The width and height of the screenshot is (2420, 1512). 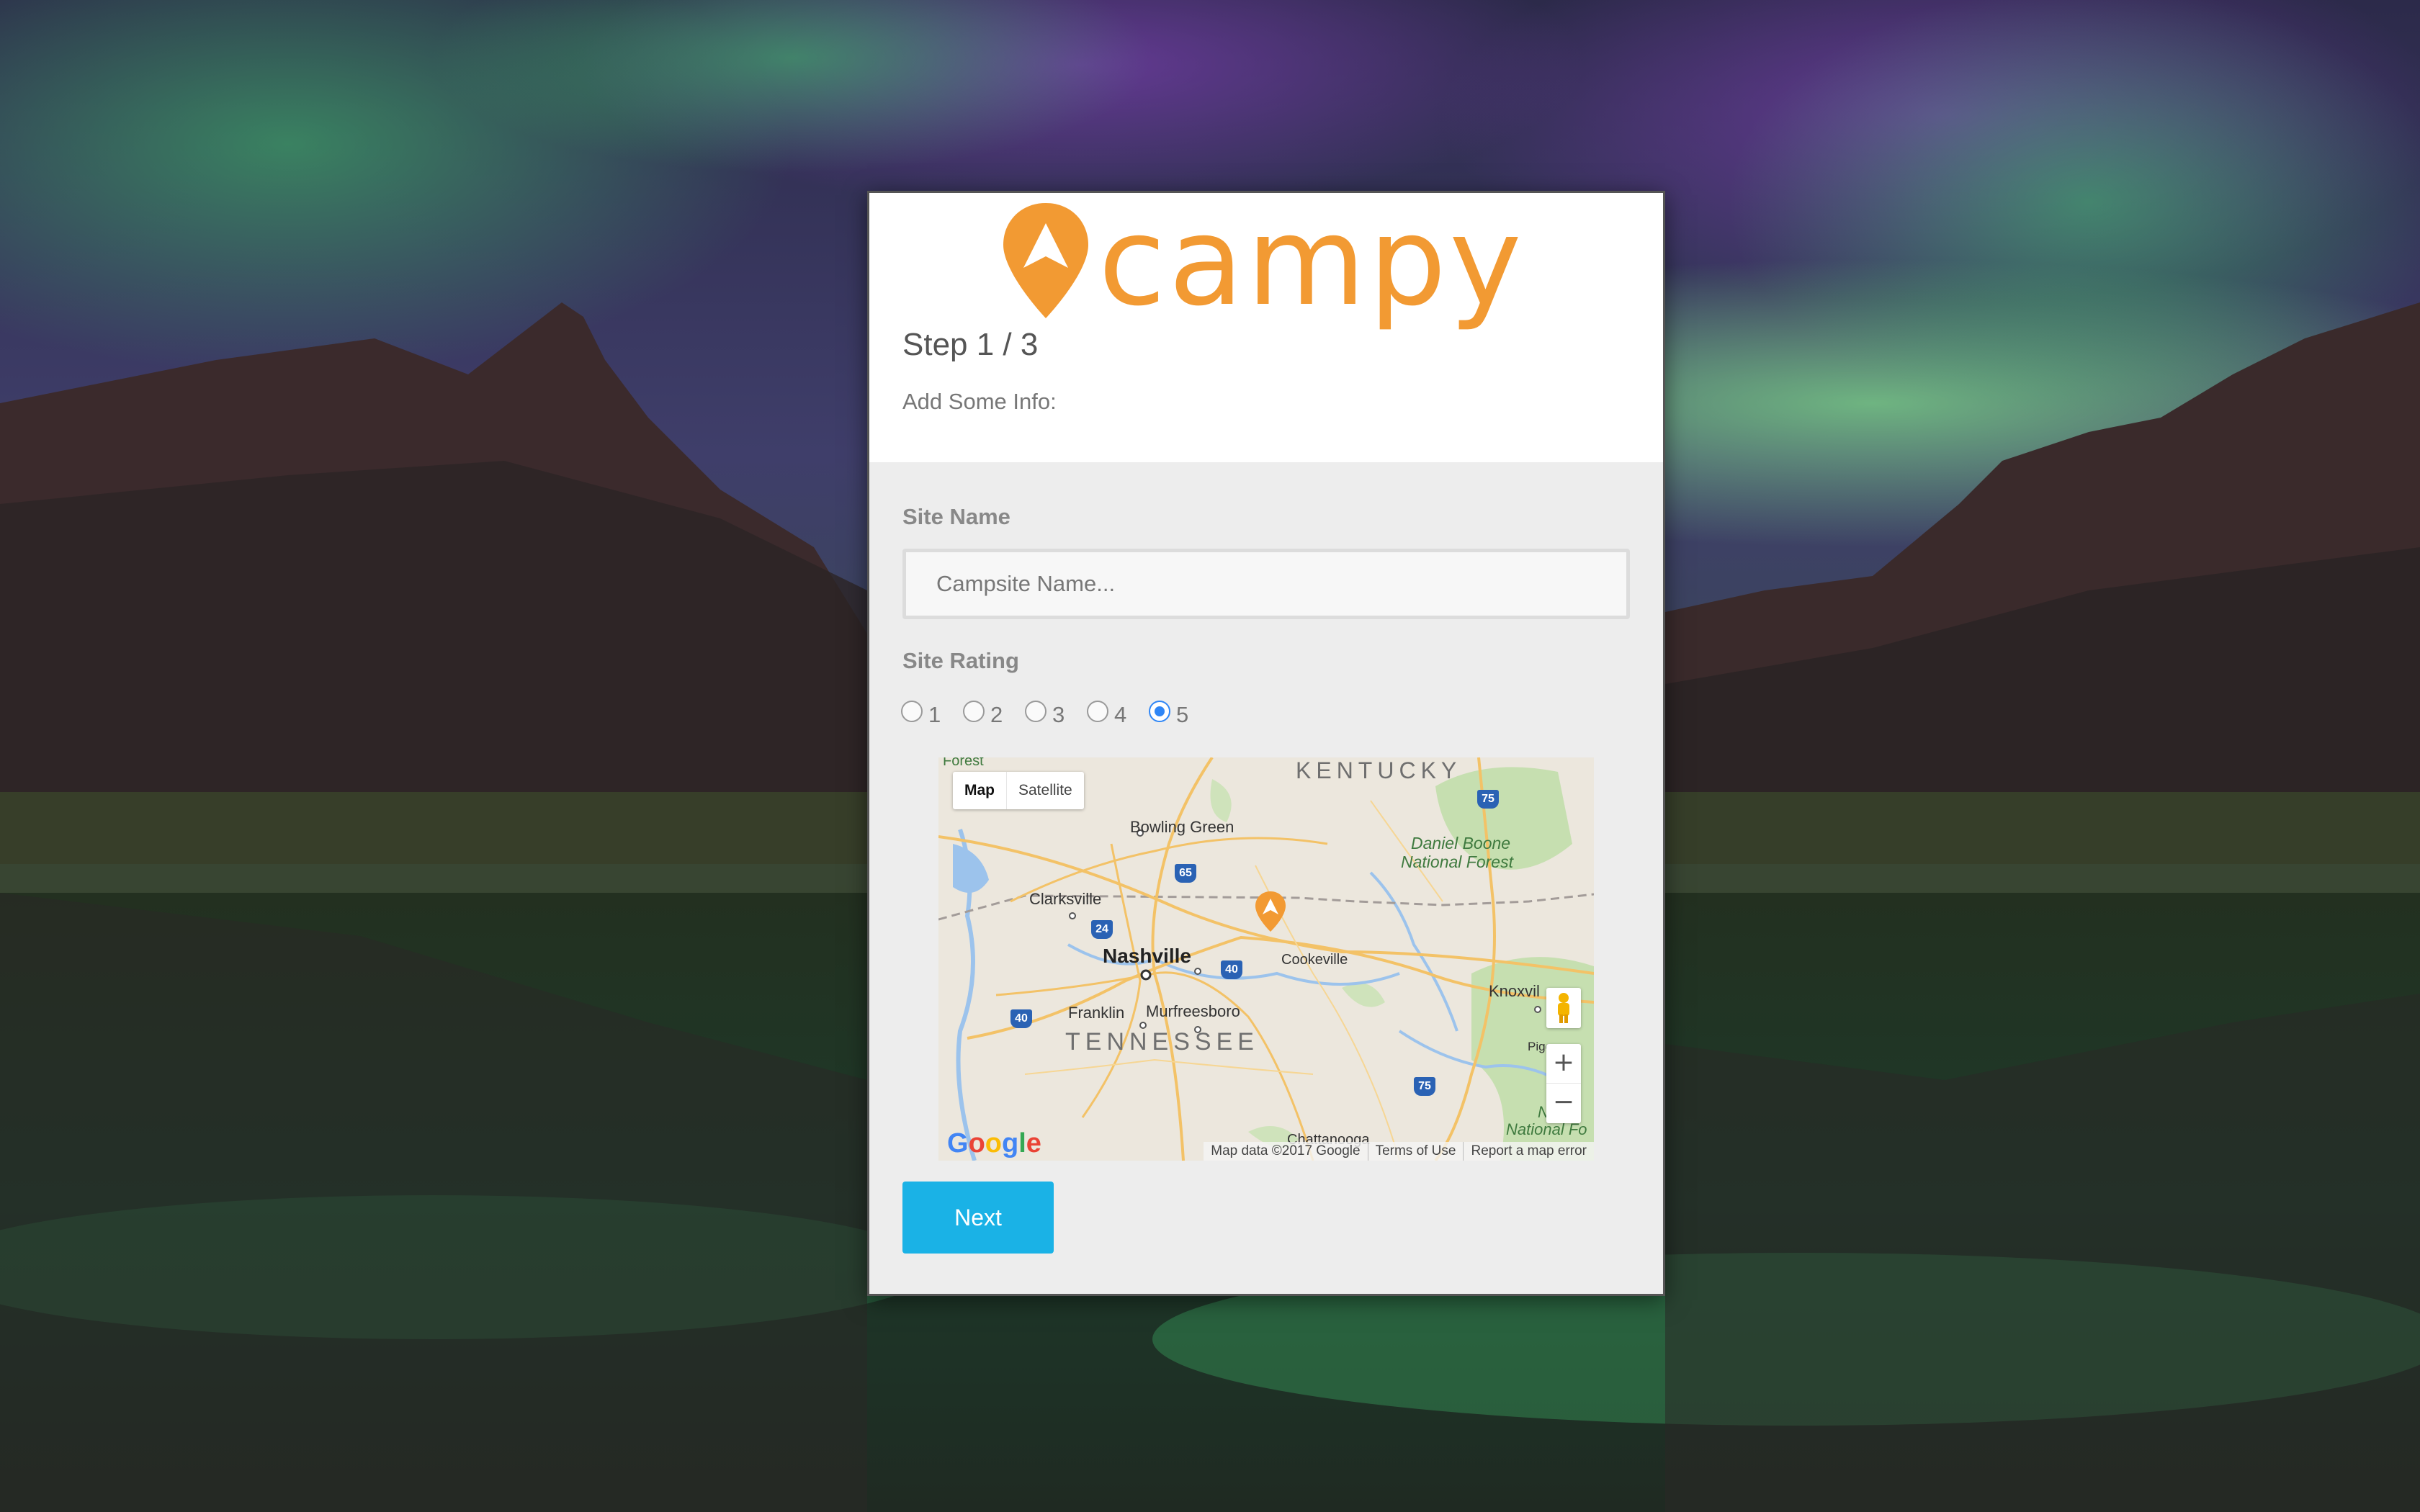 I want to click on report-map-error-link: Report a map error, so click(x=1528, y=1151).